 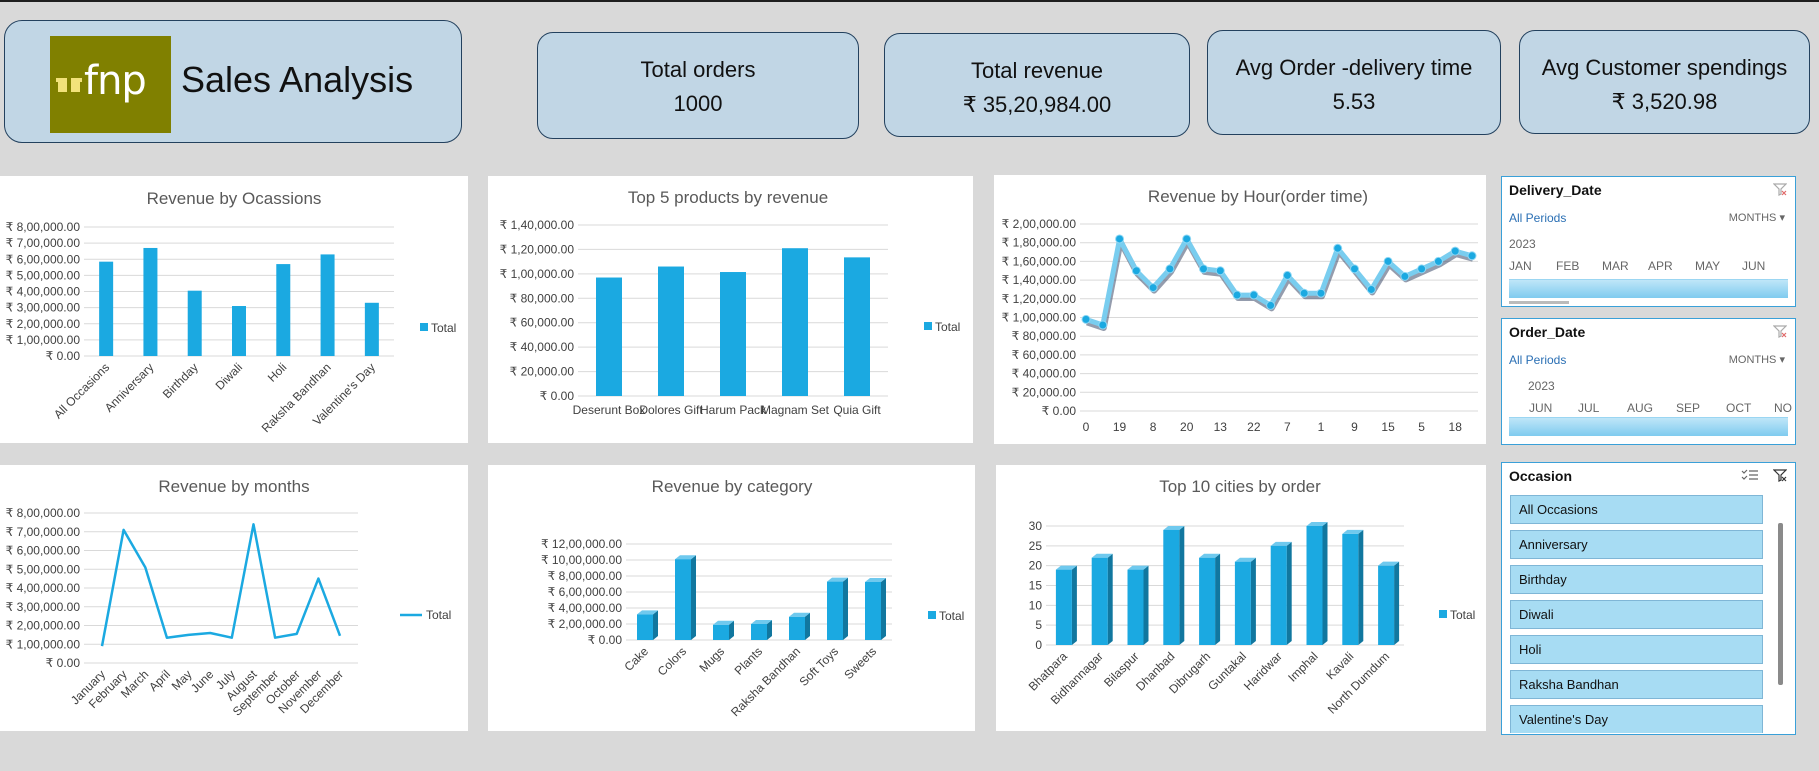 What do you see at coordinates (698, 85) in the screenshot?
I see `kpi-total-orders: Total orders 1000` at bounding box center [698, 85].